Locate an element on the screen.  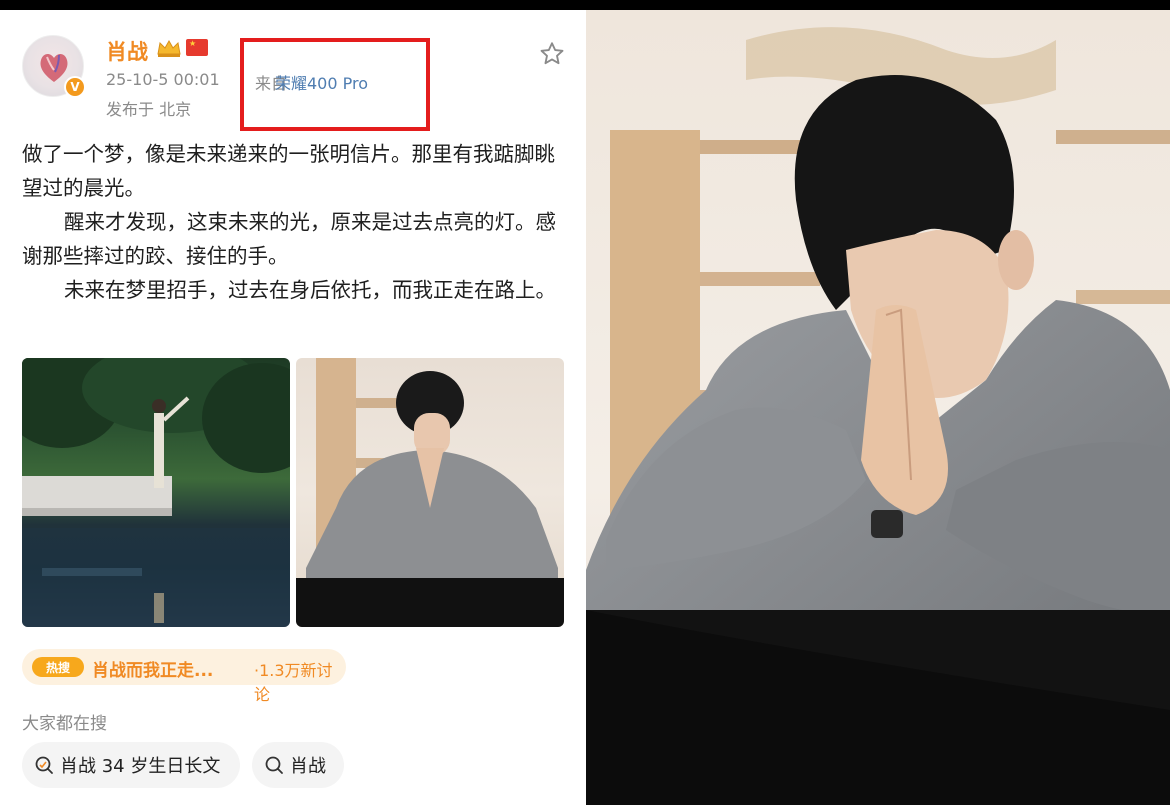
search-chip-label: 肖战 34 岁生日长文 is located at coordinates (140, 766).